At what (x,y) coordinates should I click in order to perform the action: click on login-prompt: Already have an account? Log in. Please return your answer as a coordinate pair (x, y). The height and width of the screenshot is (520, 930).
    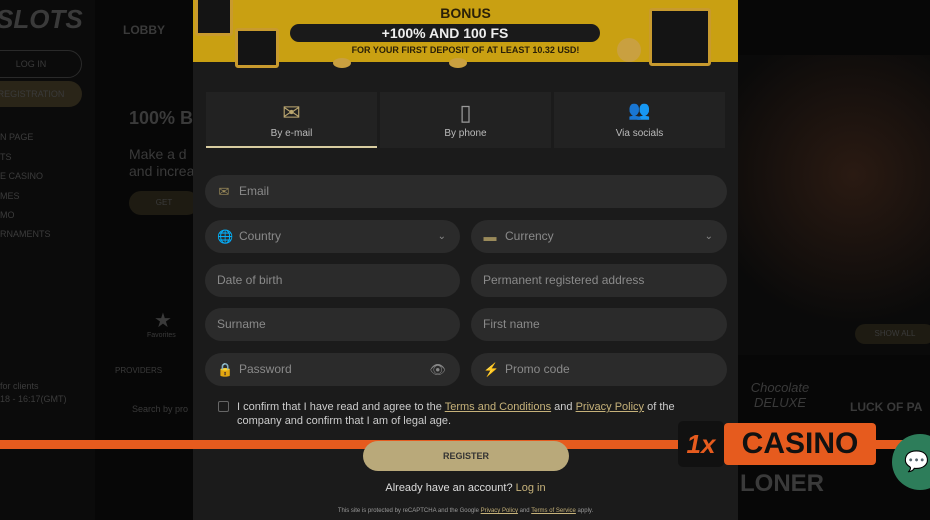
    Looking at the image, I should click on (465, 488).